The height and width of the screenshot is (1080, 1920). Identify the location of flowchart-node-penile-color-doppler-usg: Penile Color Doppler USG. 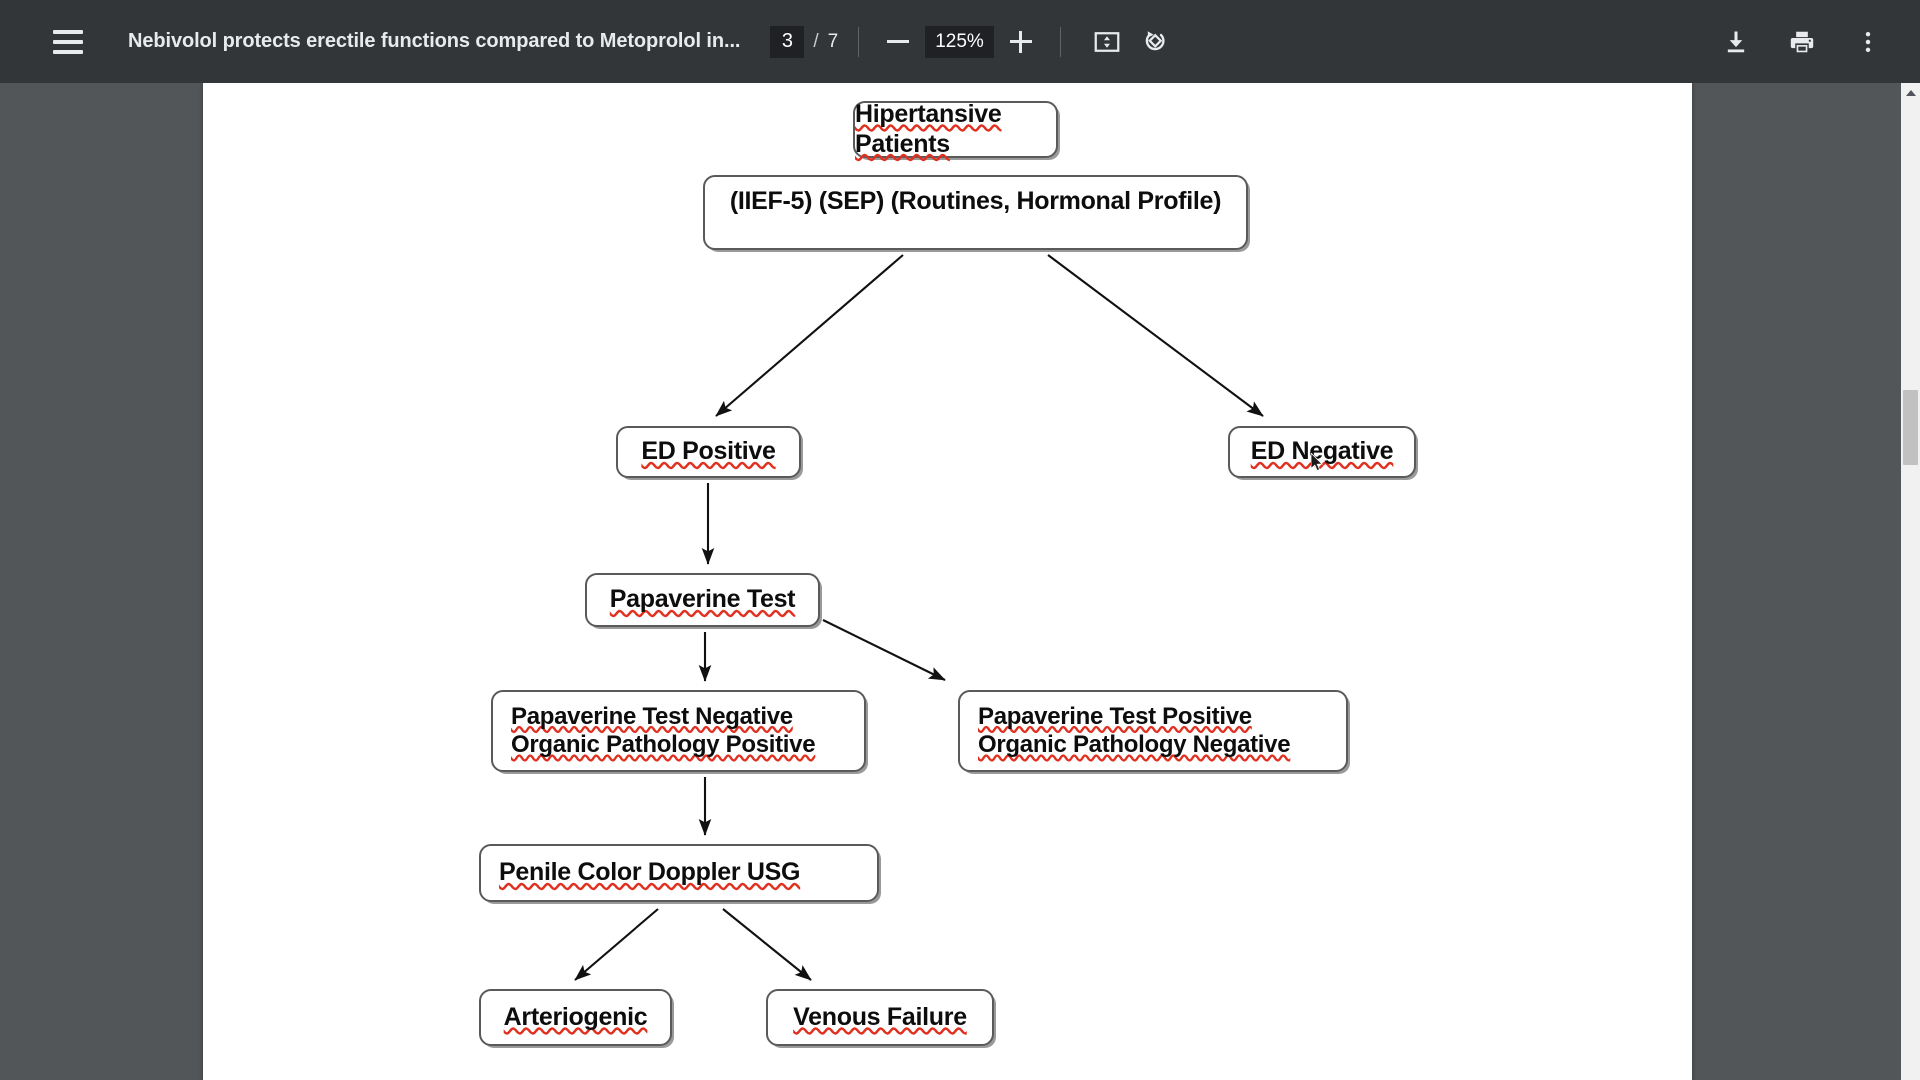
(679, 873).